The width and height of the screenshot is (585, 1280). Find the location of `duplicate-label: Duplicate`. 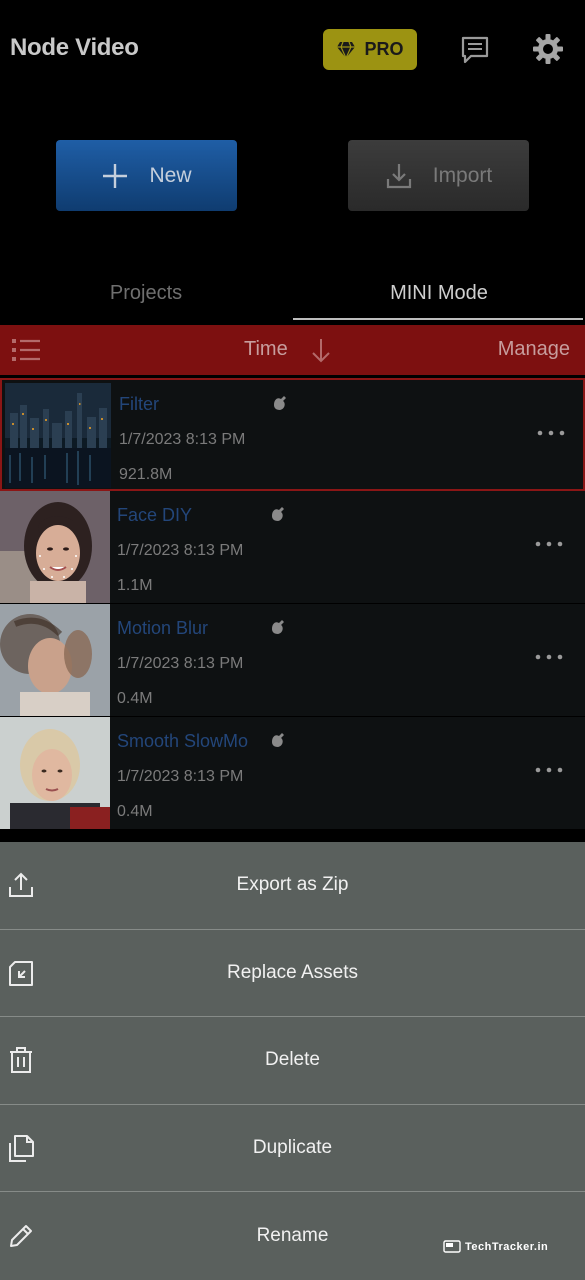

duplicate-label: Duplicate is located at coordinates (292, 1148).